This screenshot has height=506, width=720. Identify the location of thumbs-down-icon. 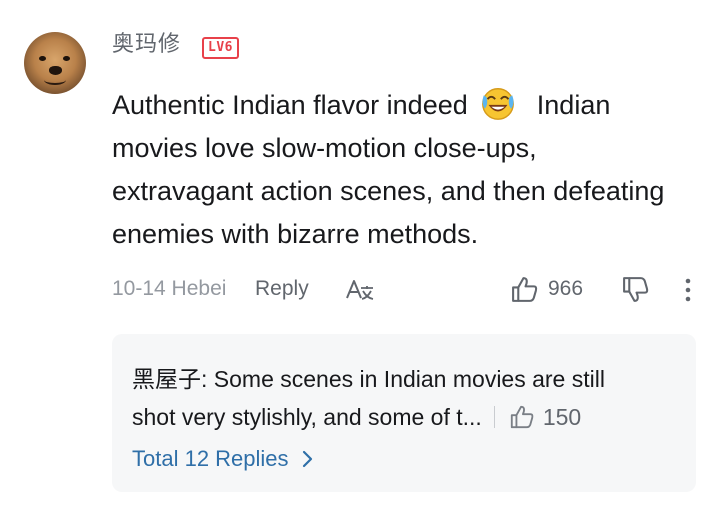
(635, 289).